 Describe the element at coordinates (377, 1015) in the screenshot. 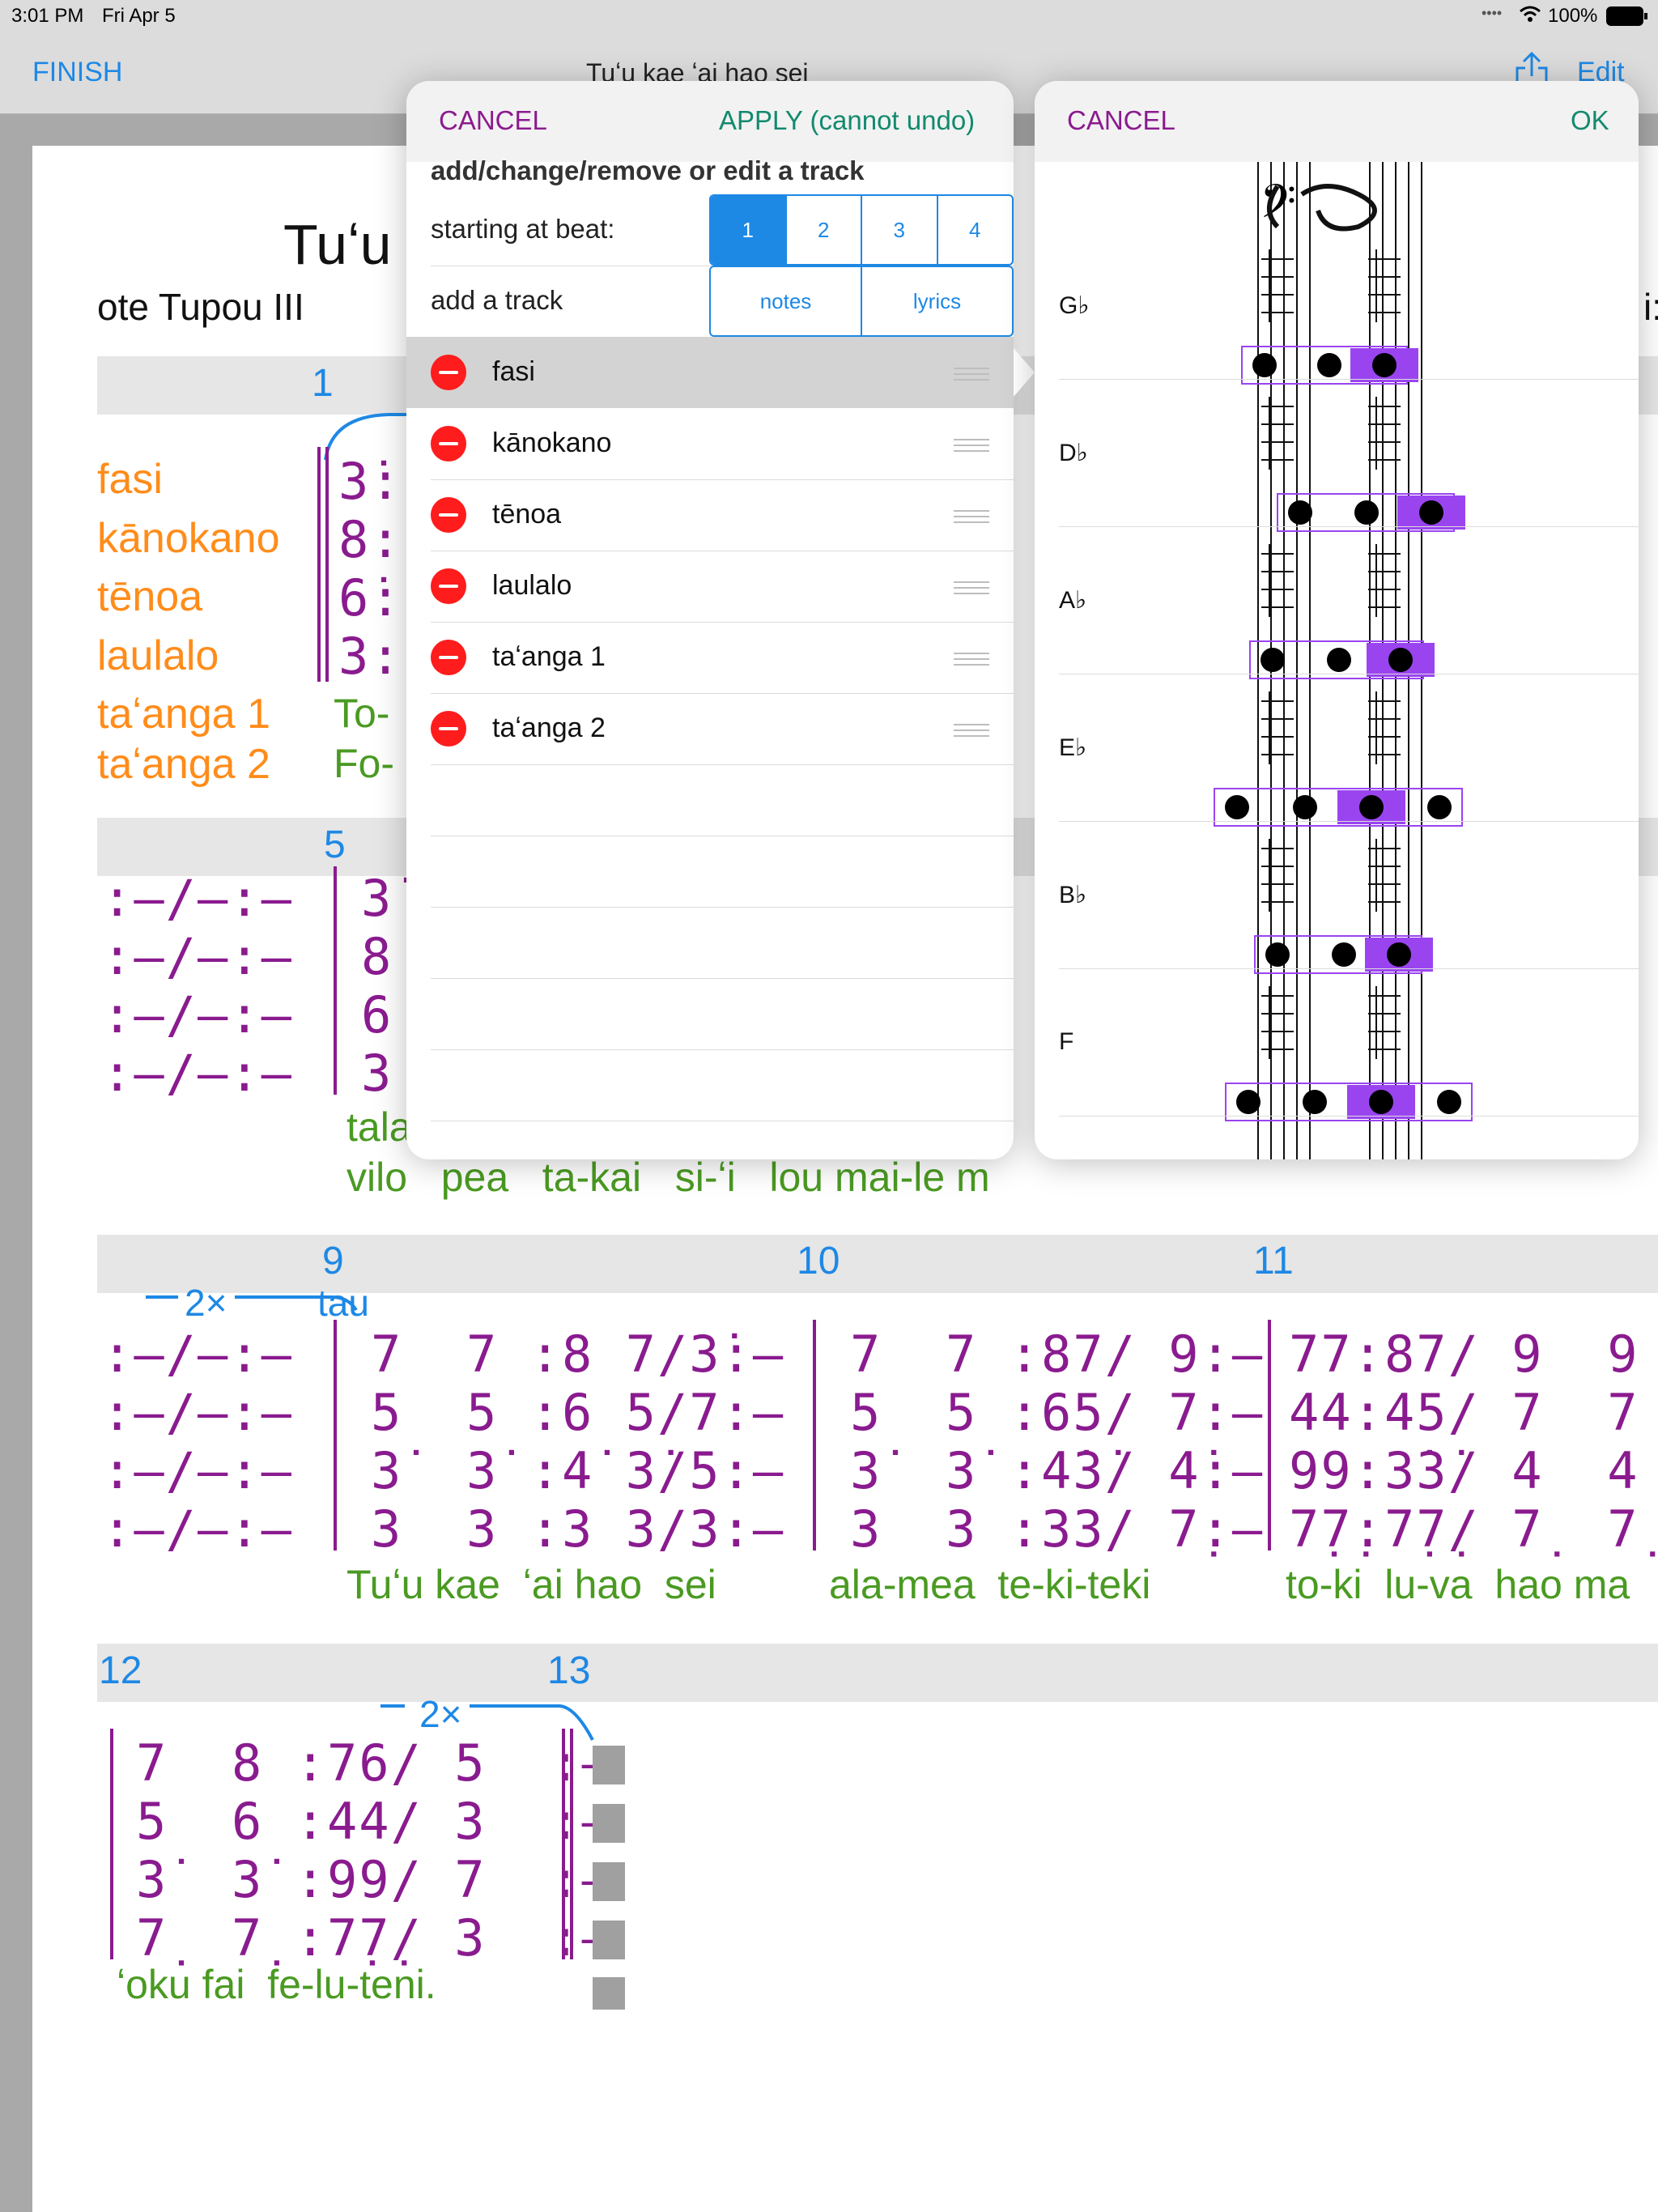

I see `note-cell: 6` at that location.